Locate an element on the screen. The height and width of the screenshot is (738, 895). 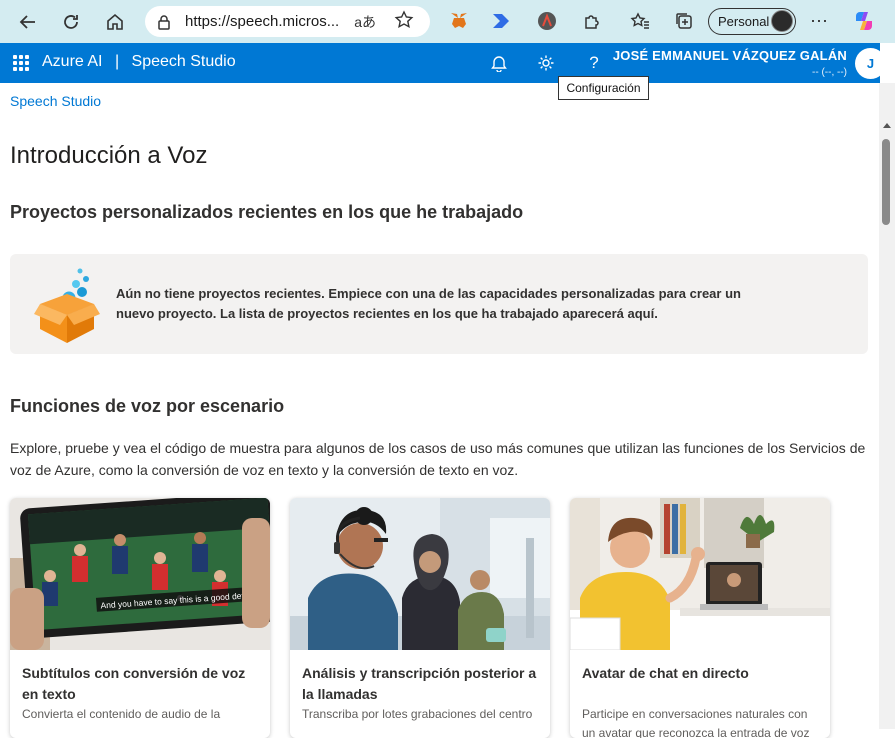
scrollbar-thumb is located at coordinates (886, 182).